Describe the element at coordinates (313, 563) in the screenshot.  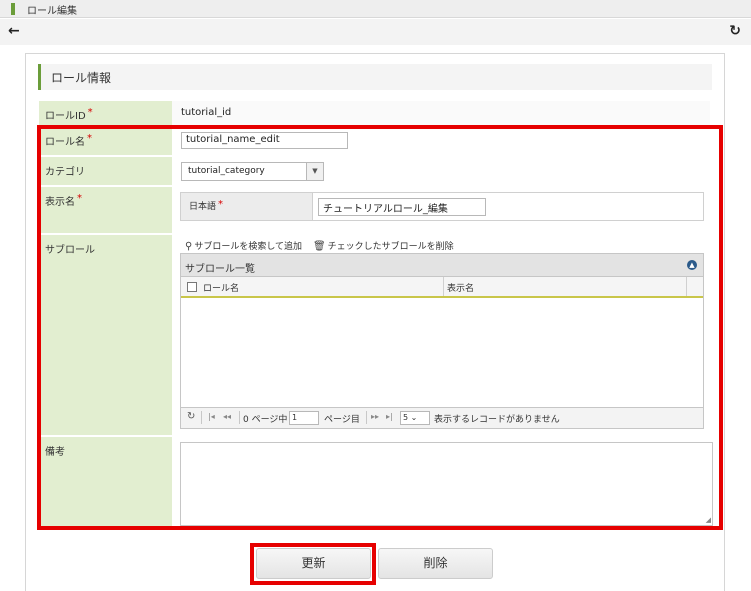
I see `update-button: 更新` at that location.